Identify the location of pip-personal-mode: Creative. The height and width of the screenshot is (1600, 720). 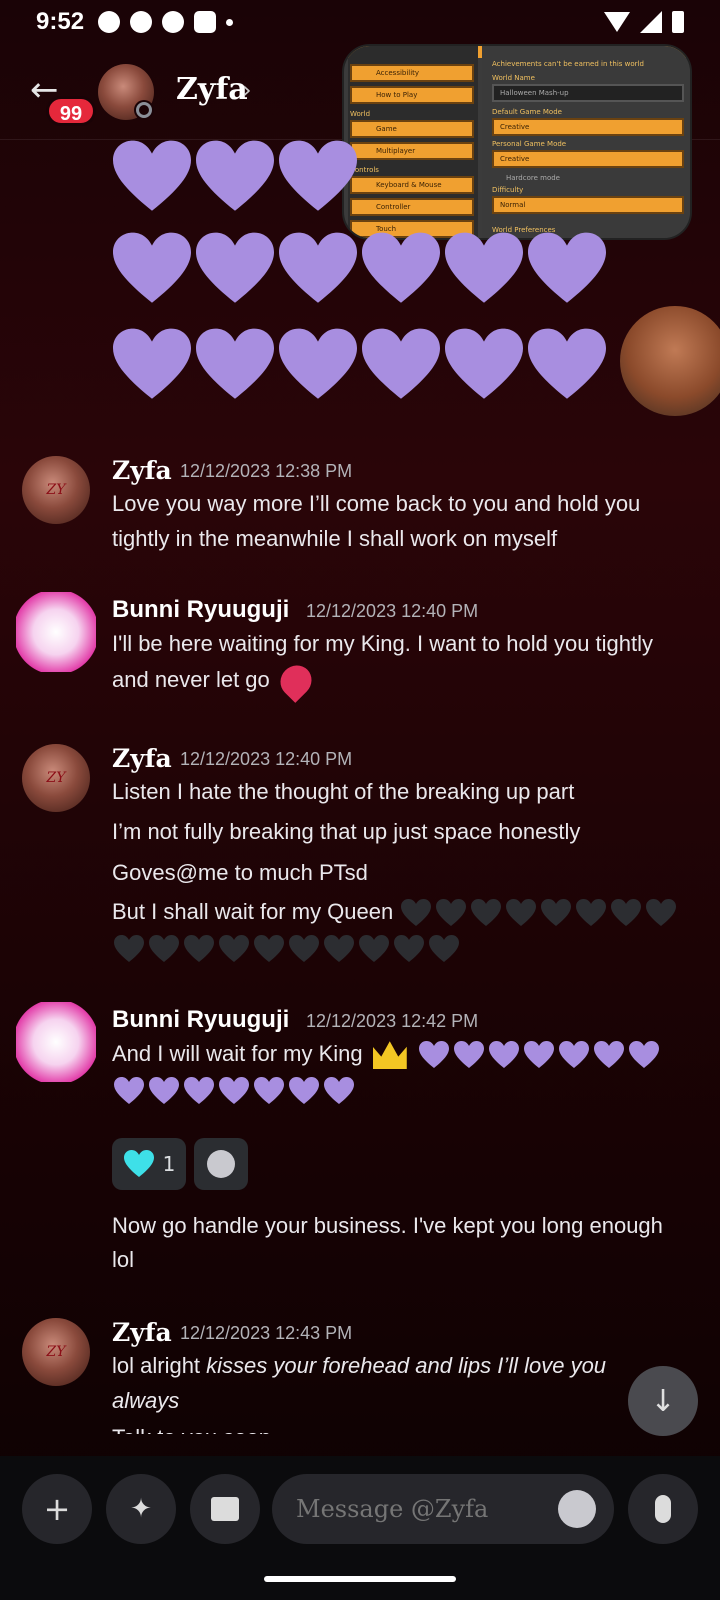
(588, 159).